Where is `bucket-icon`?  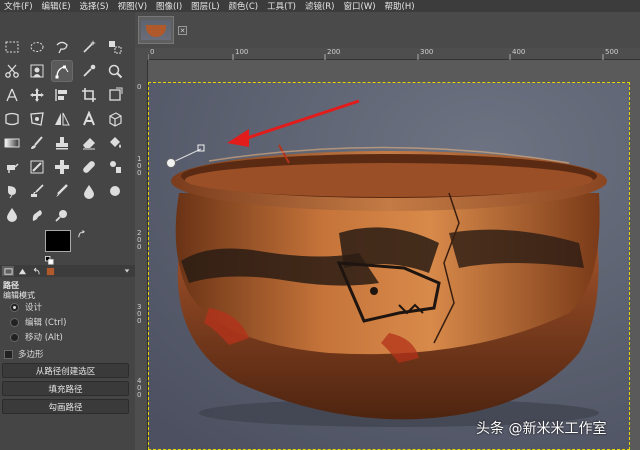 bucket-icon is located at coordinates (115, 142).